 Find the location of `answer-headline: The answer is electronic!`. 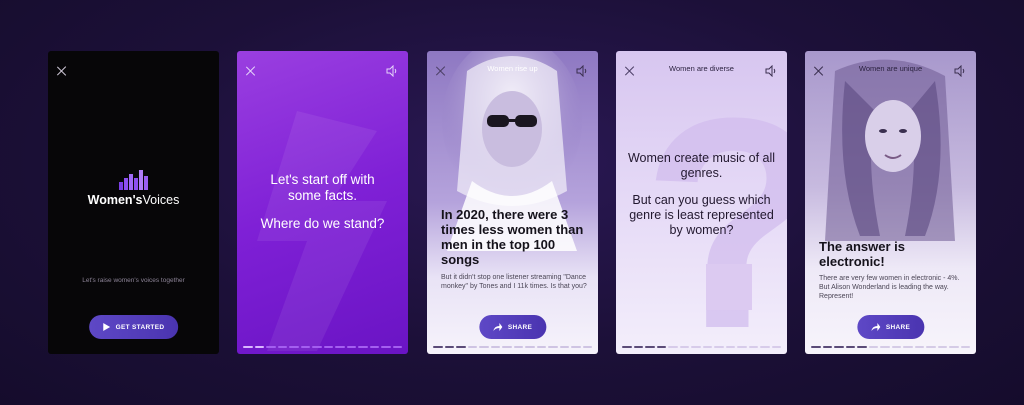

answer-headline: The answer is electronic! is located at coordinates (862, 254).